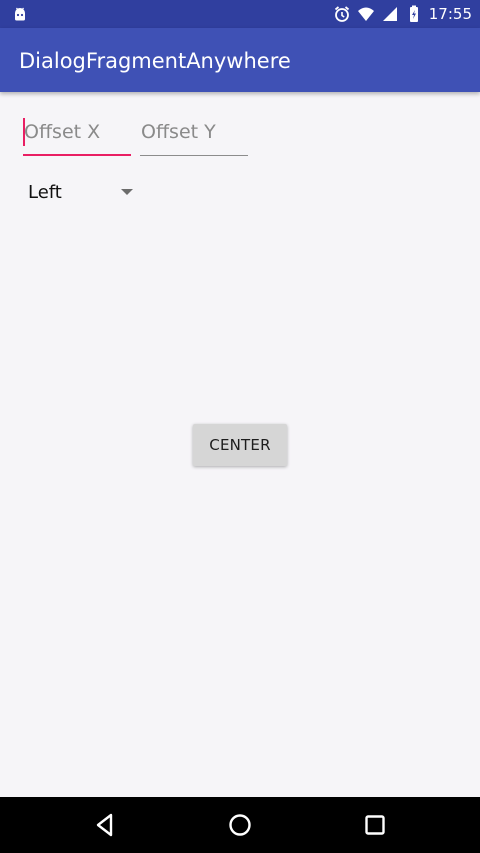 The image size is (480, 853). Describe the element at coordinates (194, 132) in the screenshot. I see `offset-y-input` at that location.